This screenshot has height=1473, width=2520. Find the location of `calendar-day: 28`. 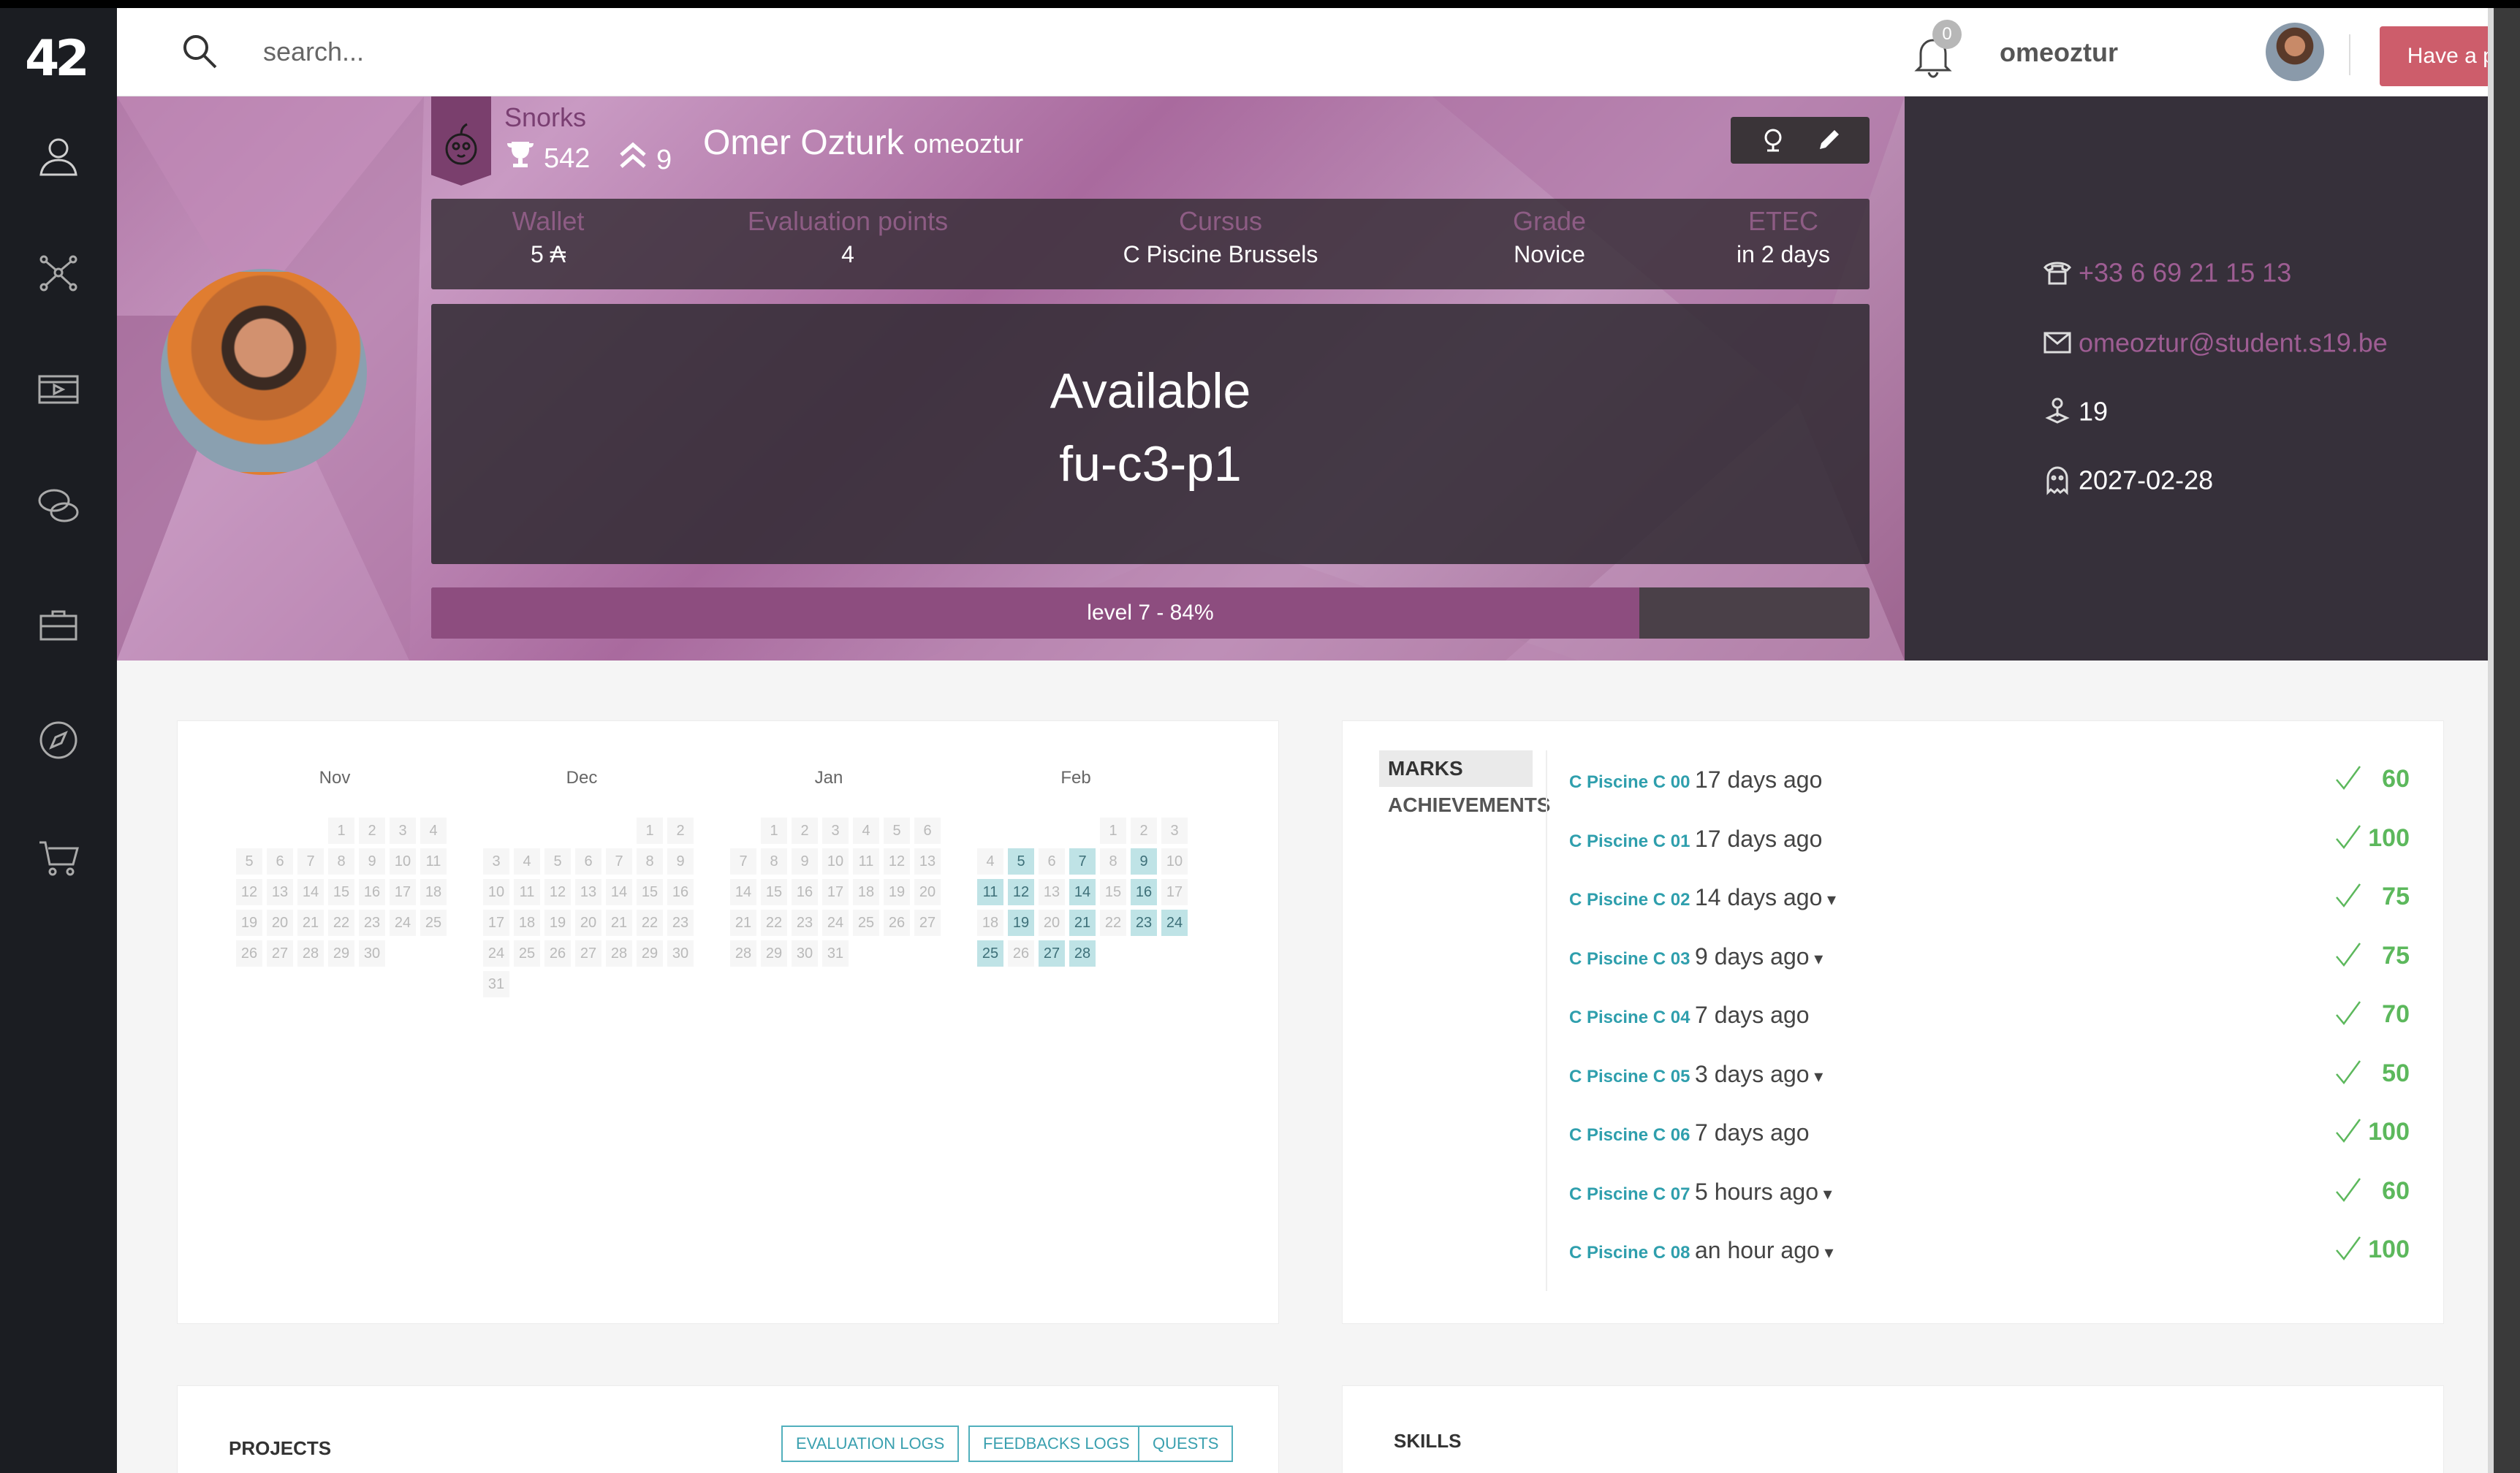

calendar-day: 28 is located at coordinates (310, 953).